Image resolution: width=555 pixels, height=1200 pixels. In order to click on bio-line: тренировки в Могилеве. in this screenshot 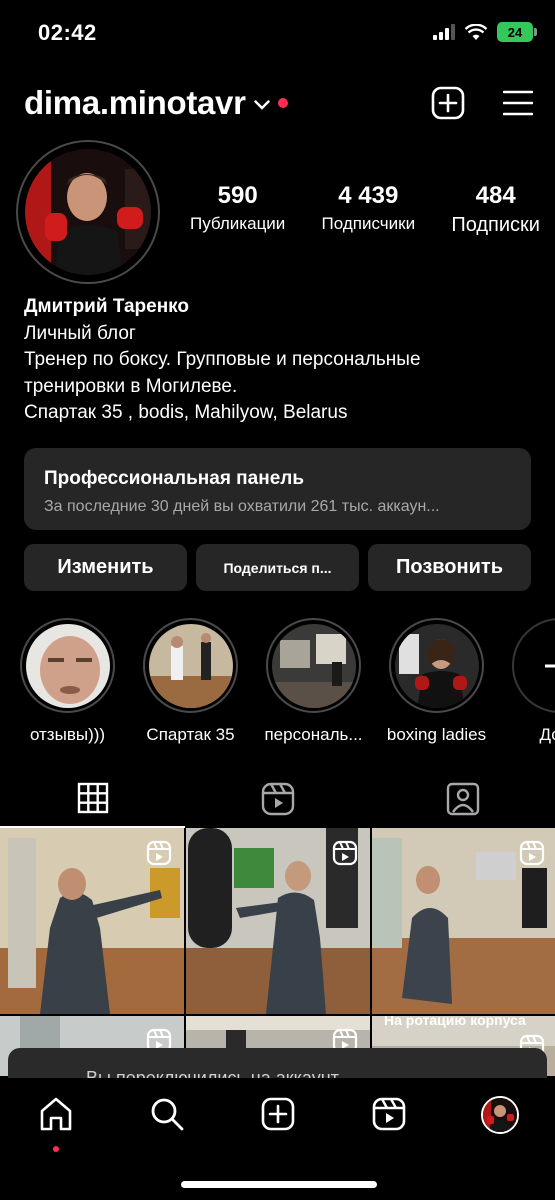, I will do `click(131, 386)`.